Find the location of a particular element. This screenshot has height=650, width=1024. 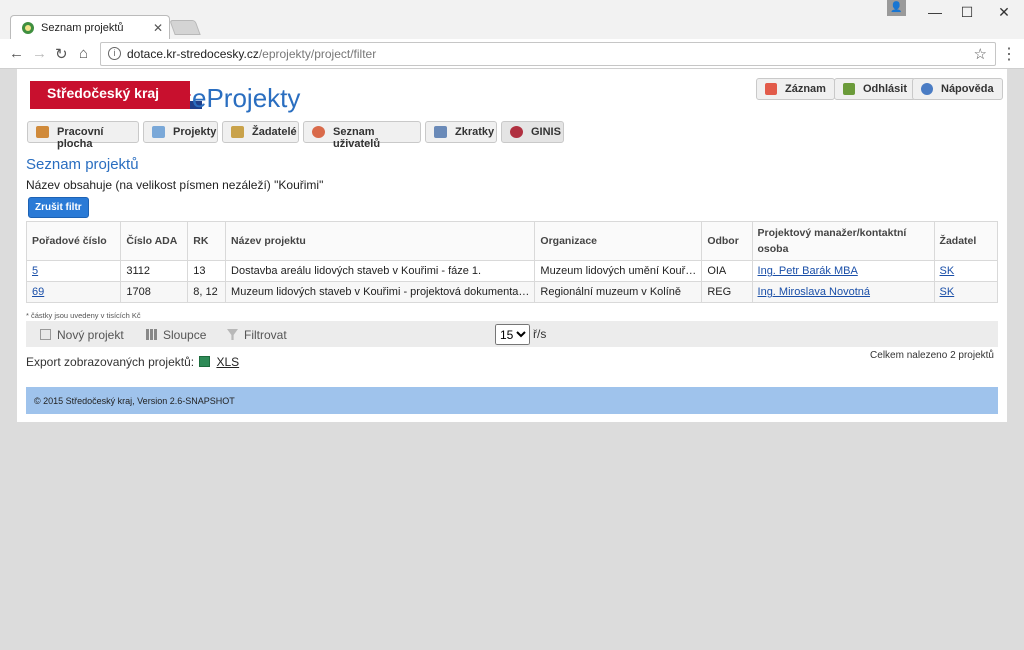

currency-note: * částky jsou uvedeny v tisících Kč is located at coordinates (83, 315).